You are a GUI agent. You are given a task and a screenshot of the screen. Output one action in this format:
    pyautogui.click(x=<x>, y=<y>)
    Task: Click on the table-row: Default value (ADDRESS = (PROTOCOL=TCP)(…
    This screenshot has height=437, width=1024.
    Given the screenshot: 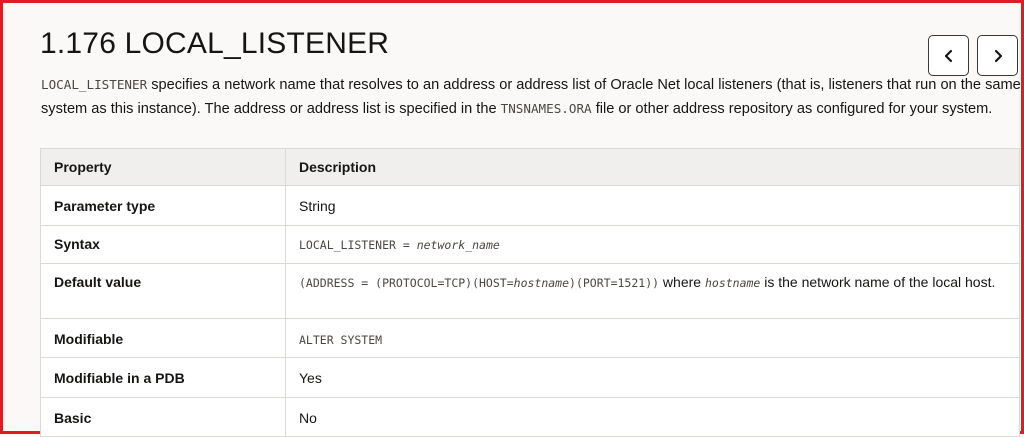 What is the action you would take?
    pyautogui.click(x=530, y=291)
    